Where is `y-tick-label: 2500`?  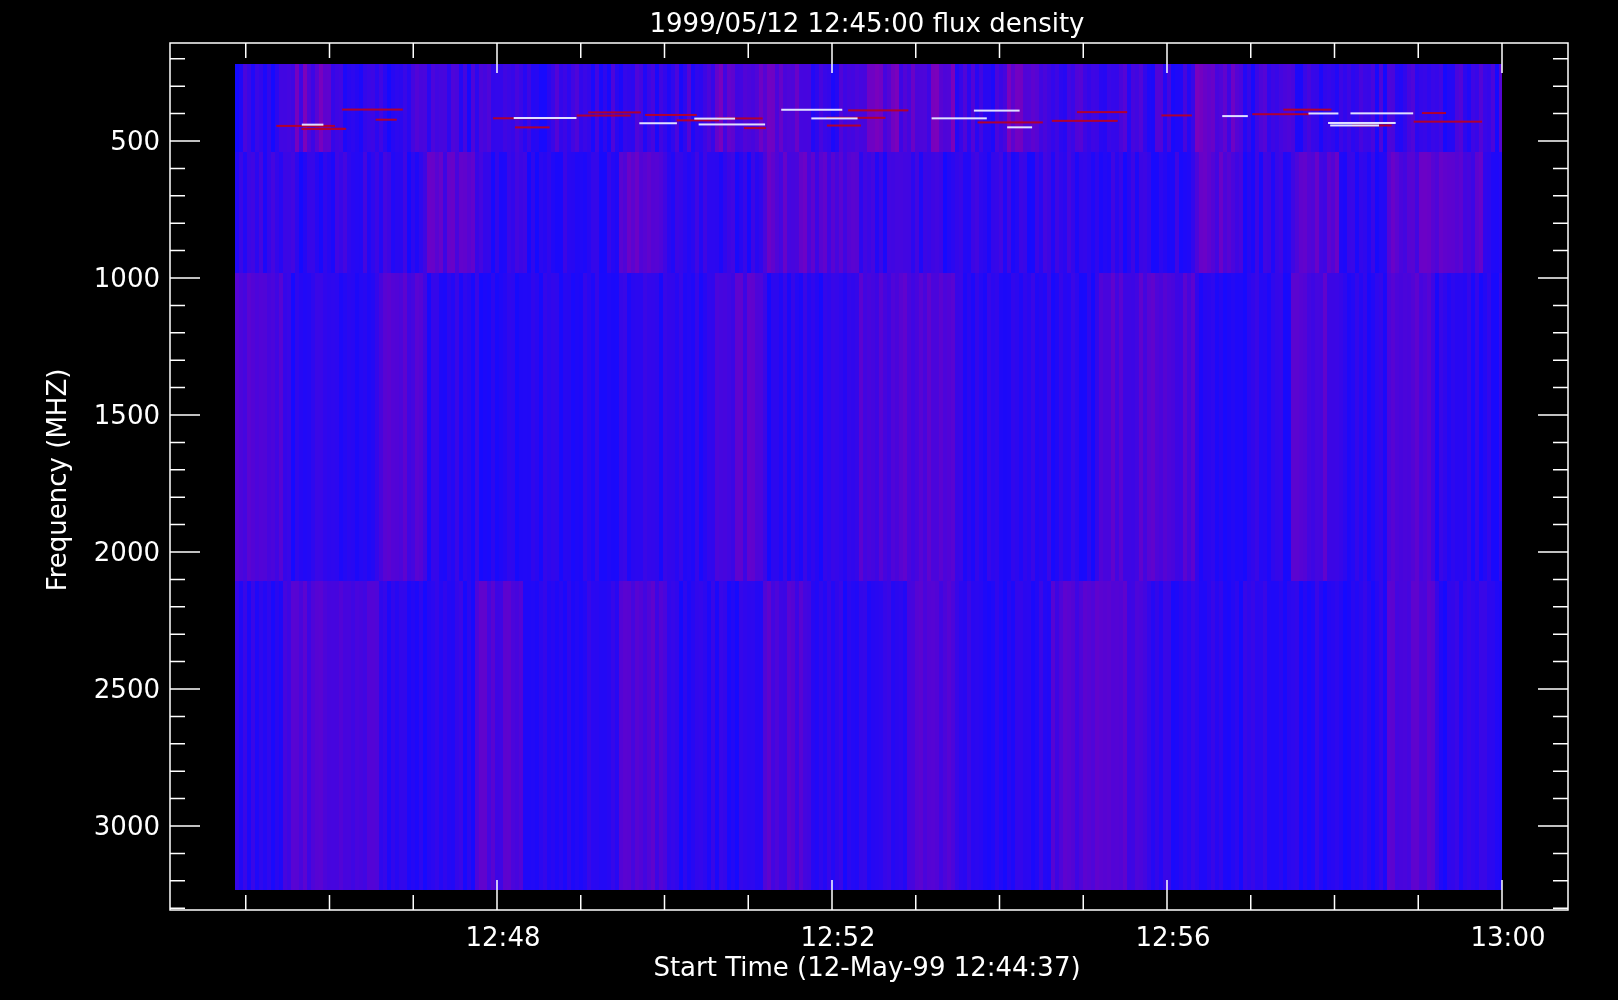
y-tick-label: 2500 is located at coordinates (126, 689).